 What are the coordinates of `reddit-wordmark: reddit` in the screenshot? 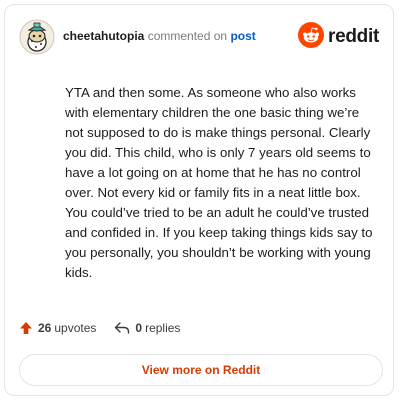 It's located at (353, 36).